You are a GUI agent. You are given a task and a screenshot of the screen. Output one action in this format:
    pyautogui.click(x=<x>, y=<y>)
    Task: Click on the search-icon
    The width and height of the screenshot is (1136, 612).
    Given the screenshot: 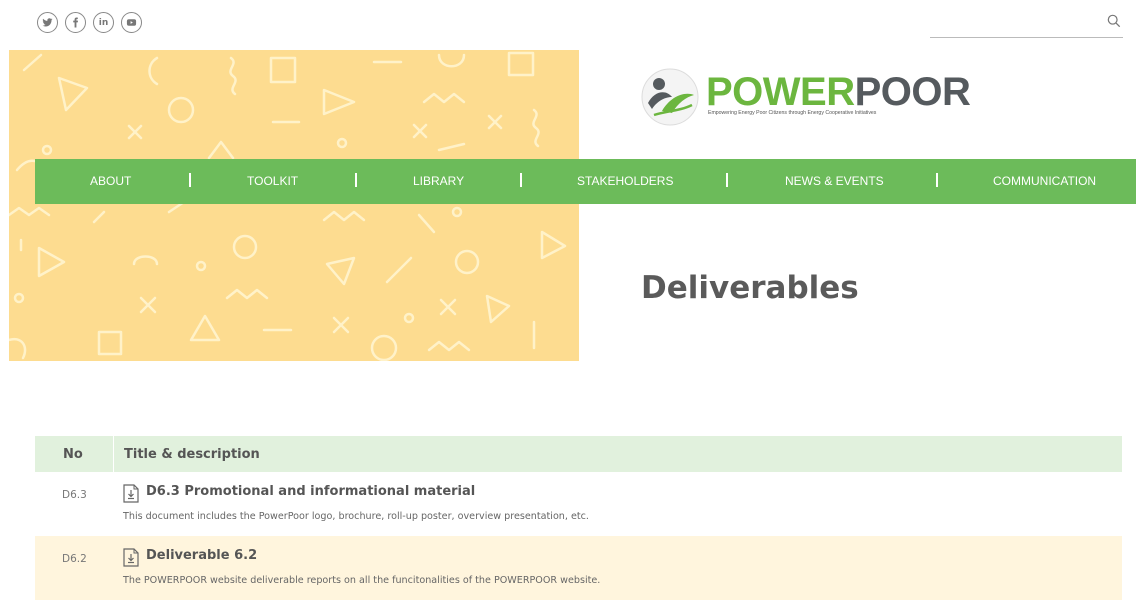 What is the action you would take?
    pyautogui.click(x=1114, y=21)
    